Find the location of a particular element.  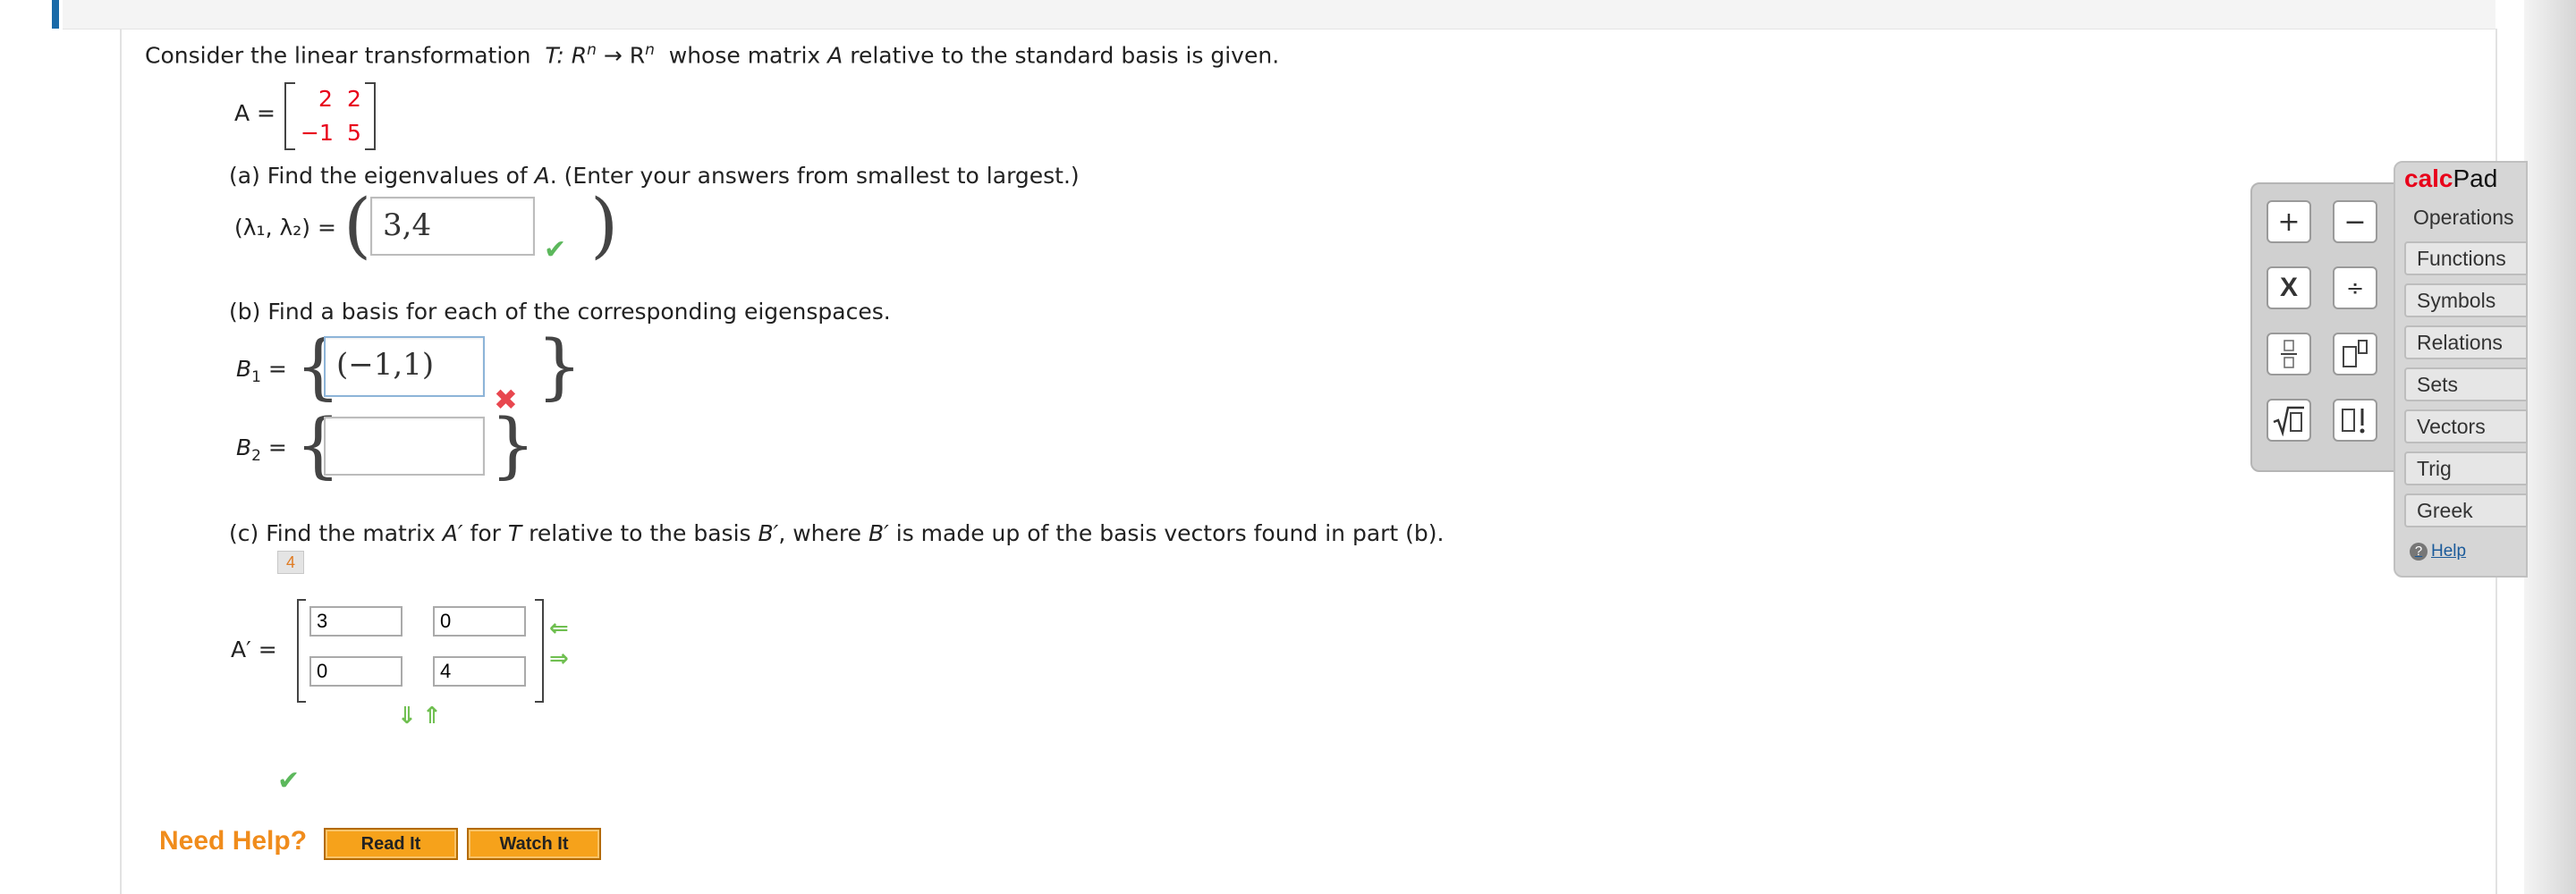

add-column-arrow-icon: ⇒ is located at coordinates (559, 658).